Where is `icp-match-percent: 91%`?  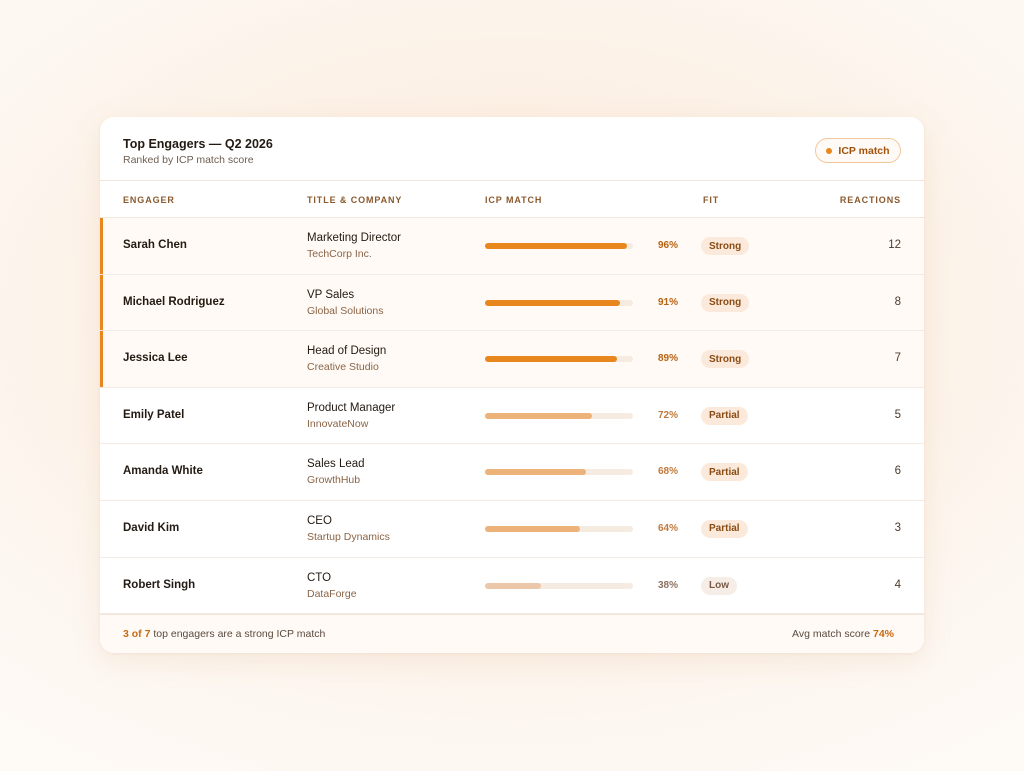
icp-match-percent: 91% is located at coordinates (667, 302).